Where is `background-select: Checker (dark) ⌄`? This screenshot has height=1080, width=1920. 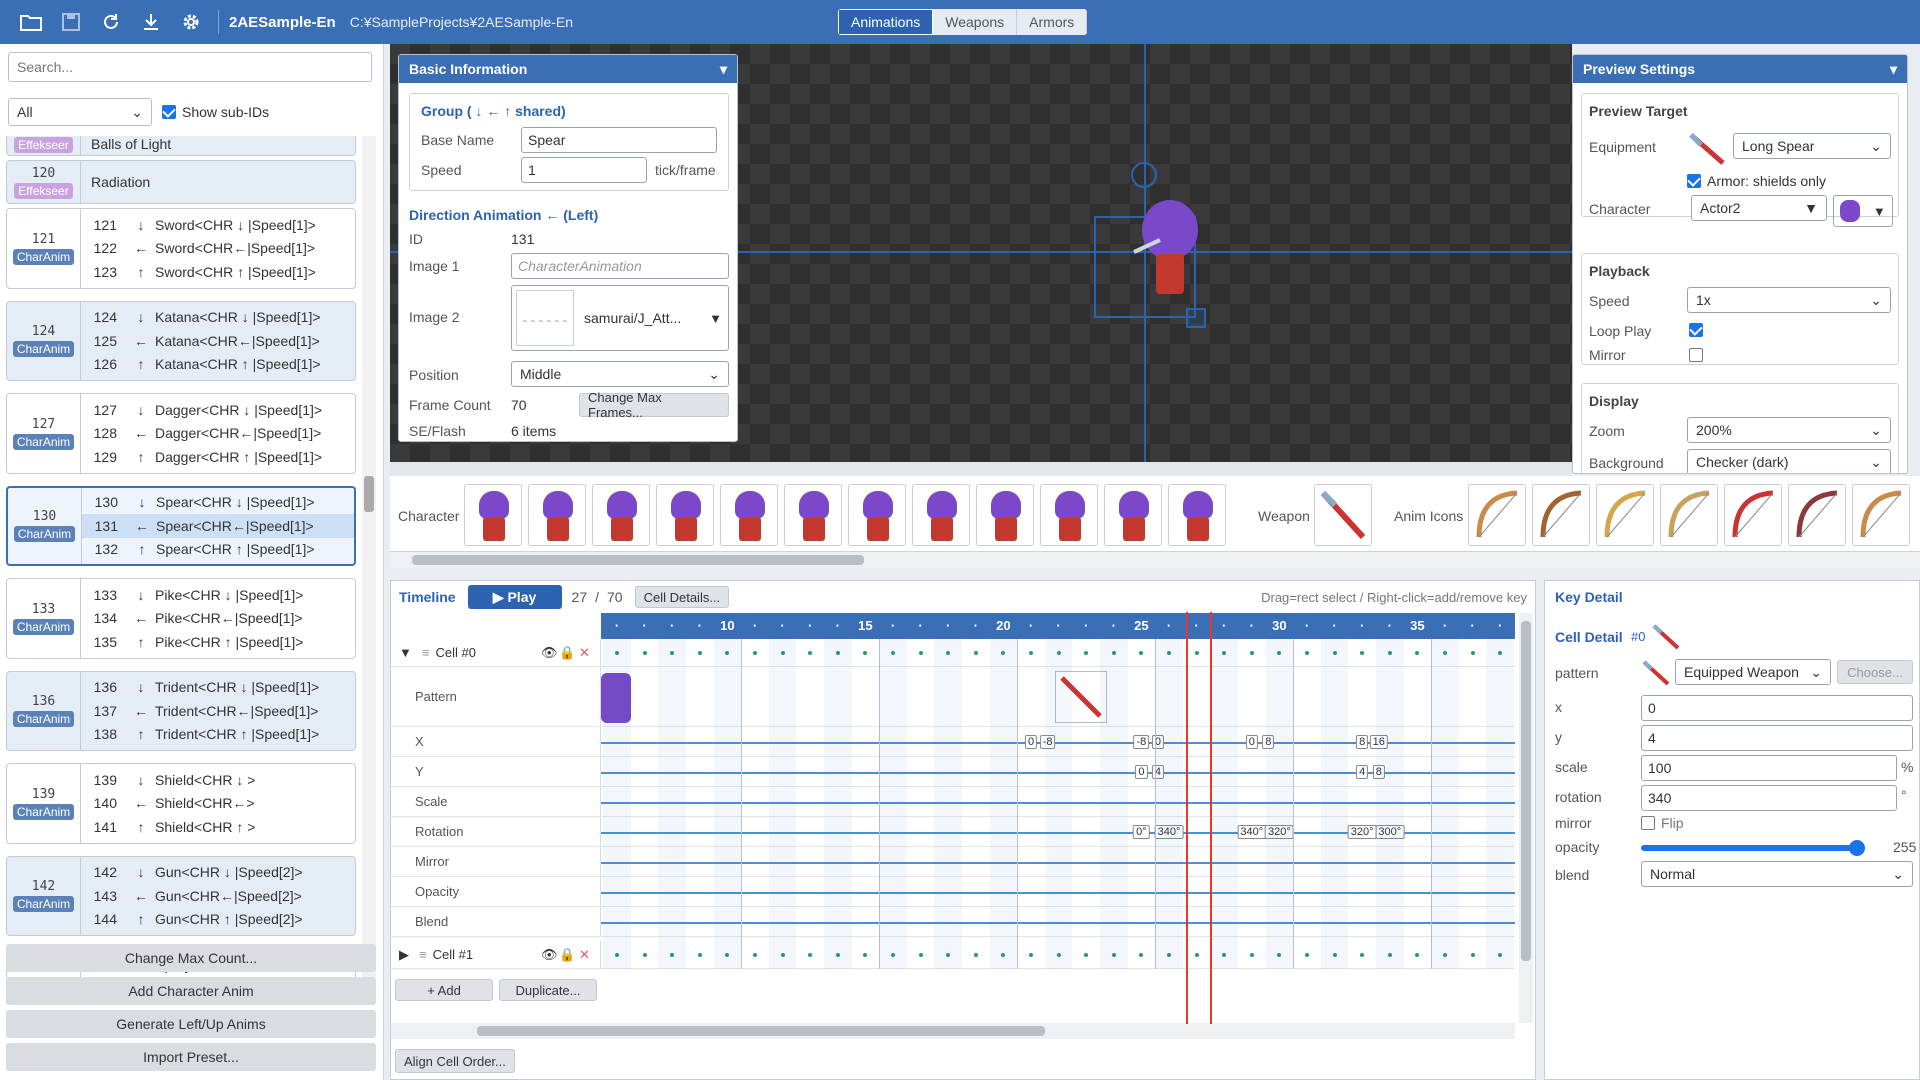
background-select: Checker (dark) ⌄ is located at coordinates (1789, 461).